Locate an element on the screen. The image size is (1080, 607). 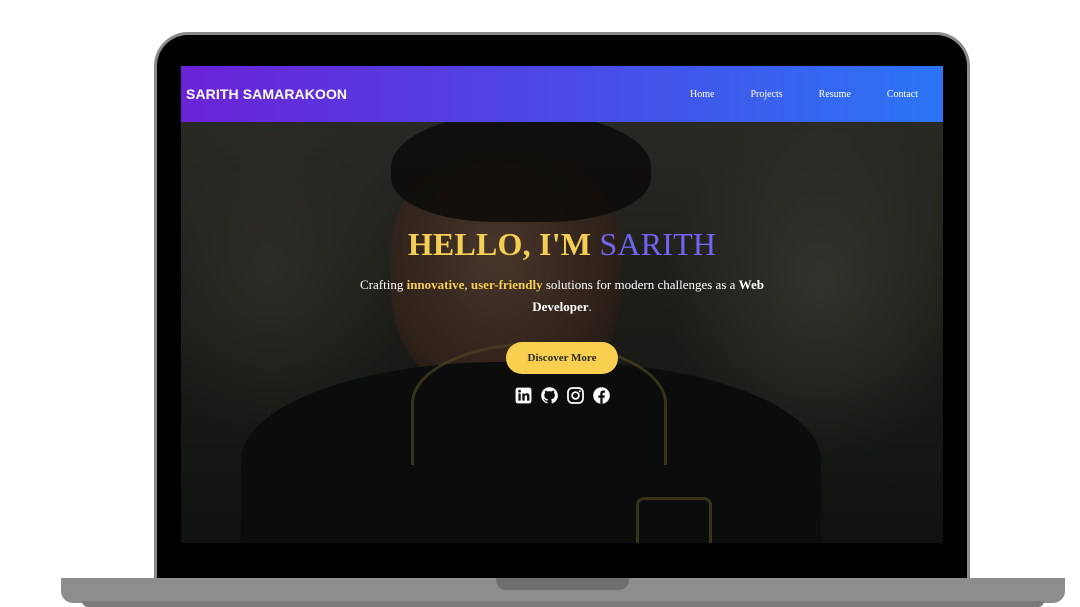
nav-link-projects: Projects is located at coordinates (766, 94).